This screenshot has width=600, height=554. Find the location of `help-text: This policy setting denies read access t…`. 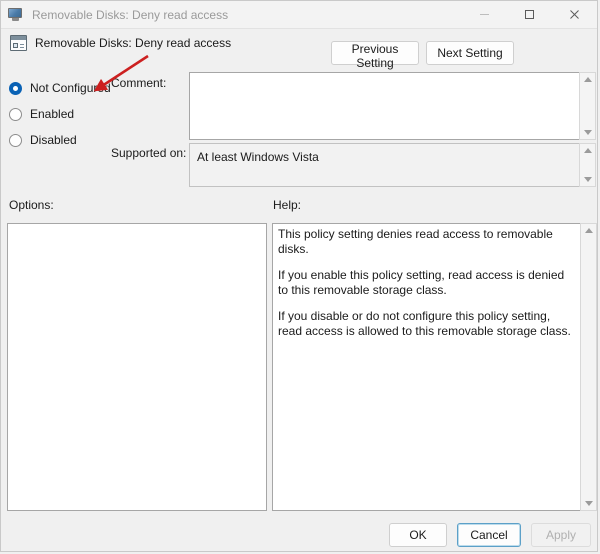

help-text: This policy setting denies read access t… is located at coordinates (426, 283).